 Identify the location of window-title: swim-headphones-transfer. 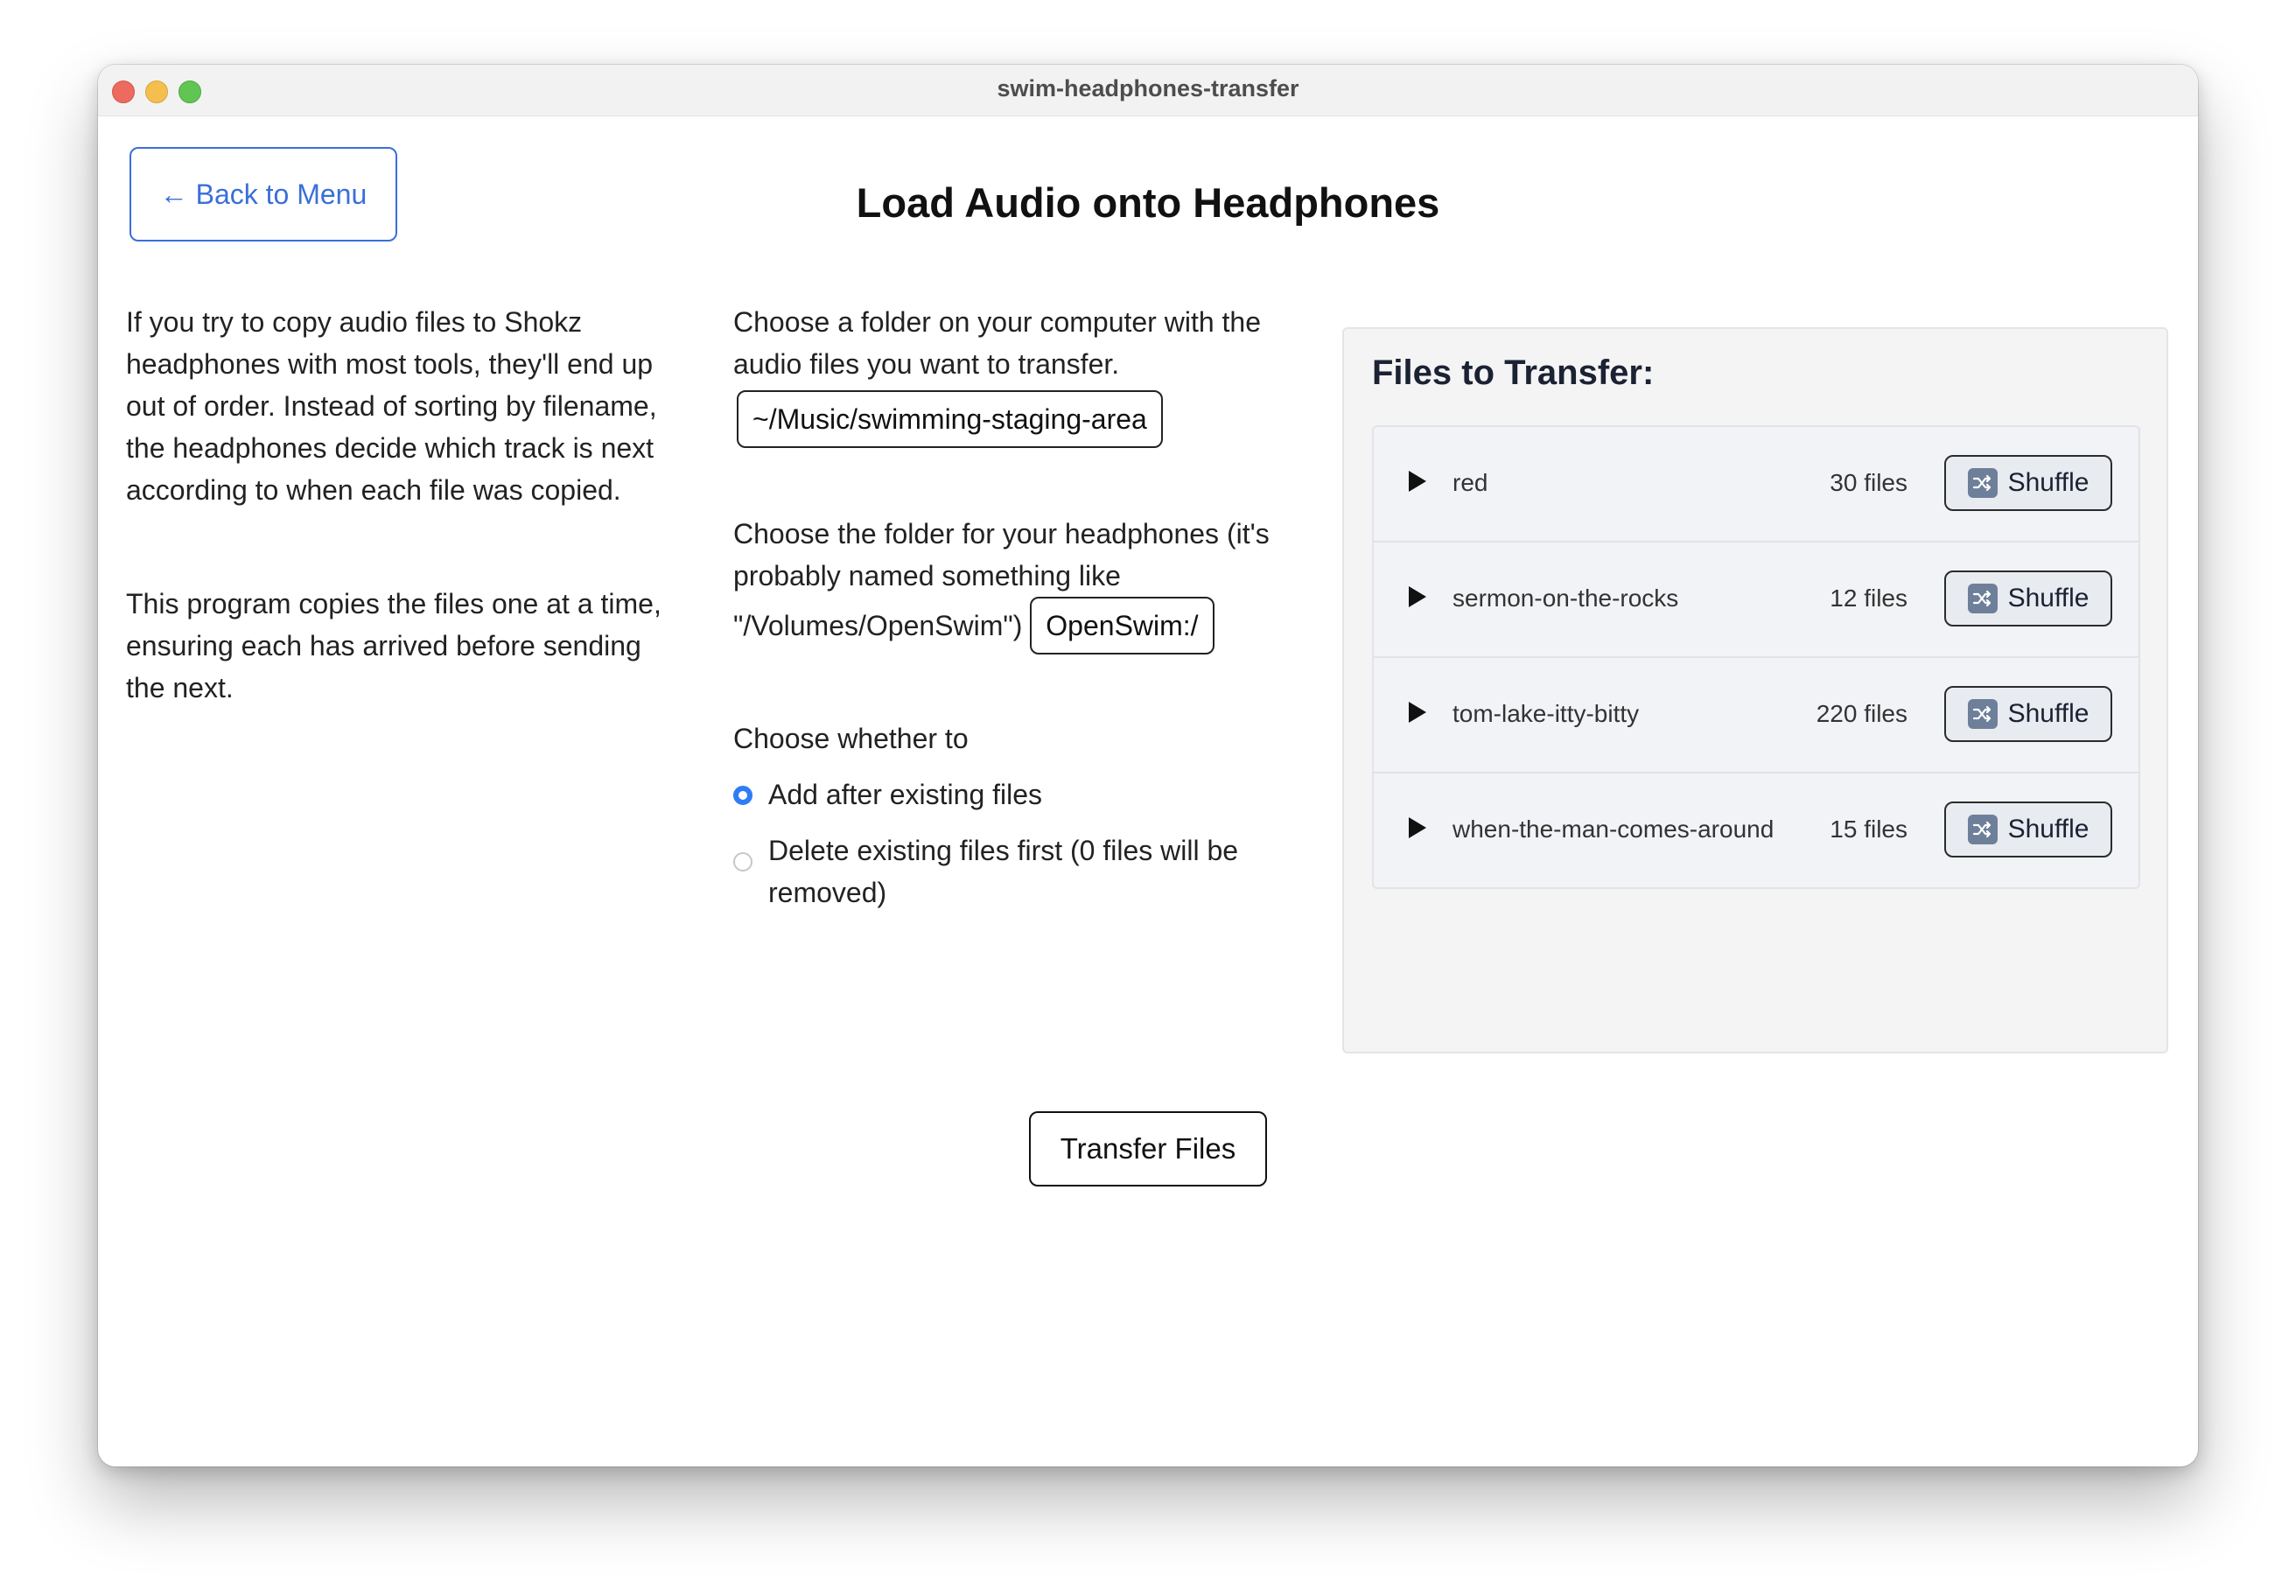
(1148, 88).